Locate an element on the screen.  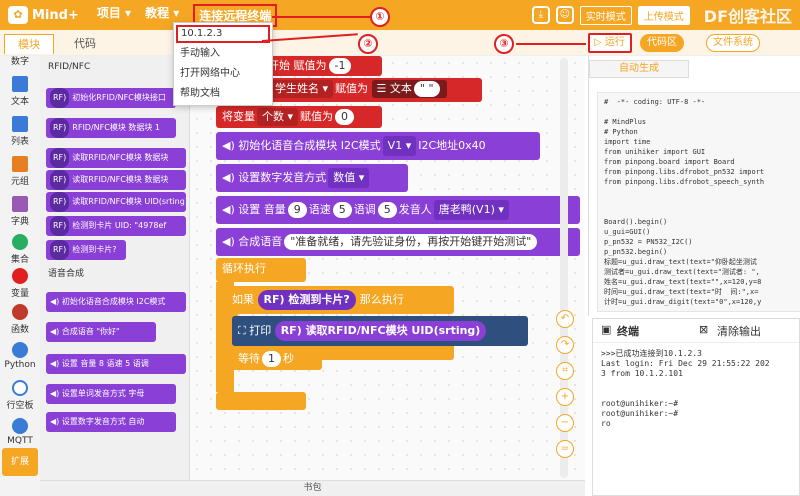
palette-block-tts-word: ◀) 设置单词发音方式 字母 is located at coordinates (111, 394).